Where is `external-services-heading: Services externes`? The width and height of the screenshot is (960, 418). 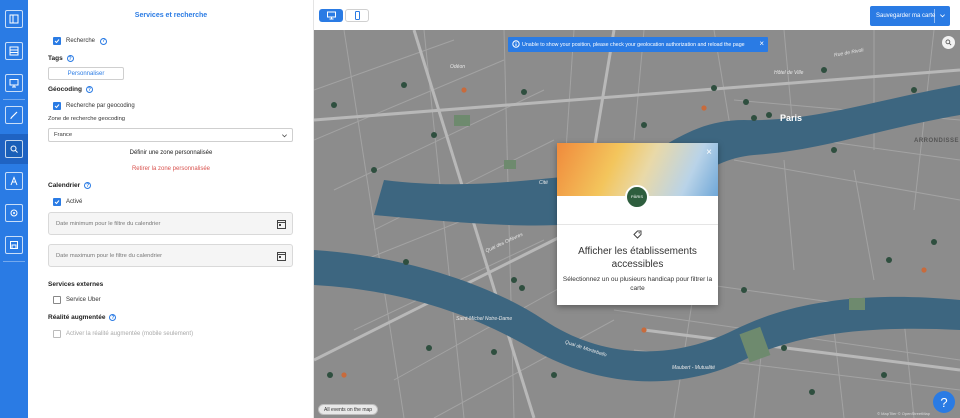
external-services-heading: Services externes is located at coordinates (75, 284).